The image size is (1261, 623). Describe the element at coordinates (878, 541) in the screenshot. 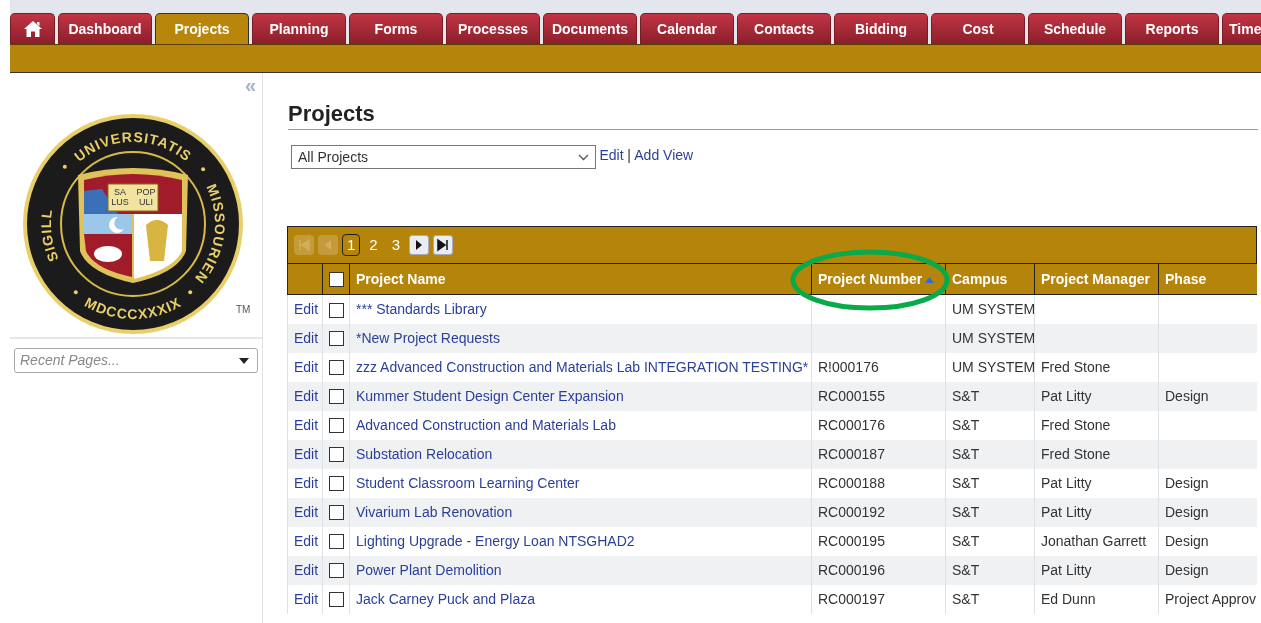

I see `table-cell: RC000195` at that location.